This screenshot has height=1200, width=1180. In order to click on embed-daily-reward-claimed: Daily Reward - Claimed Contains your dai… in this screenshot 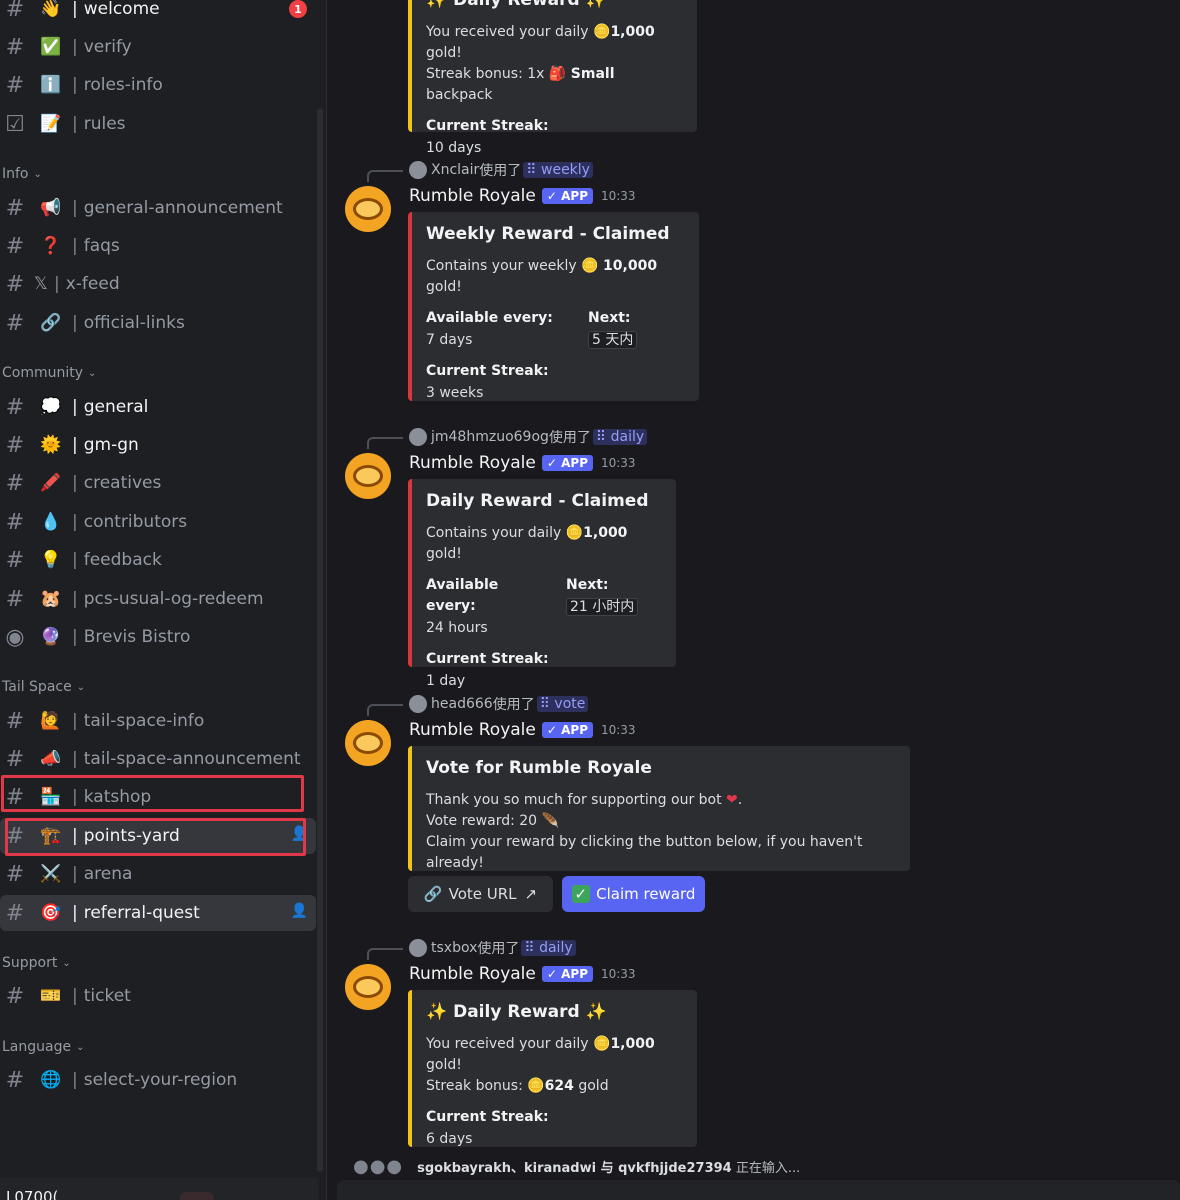, I will do `click(542, 584)`.